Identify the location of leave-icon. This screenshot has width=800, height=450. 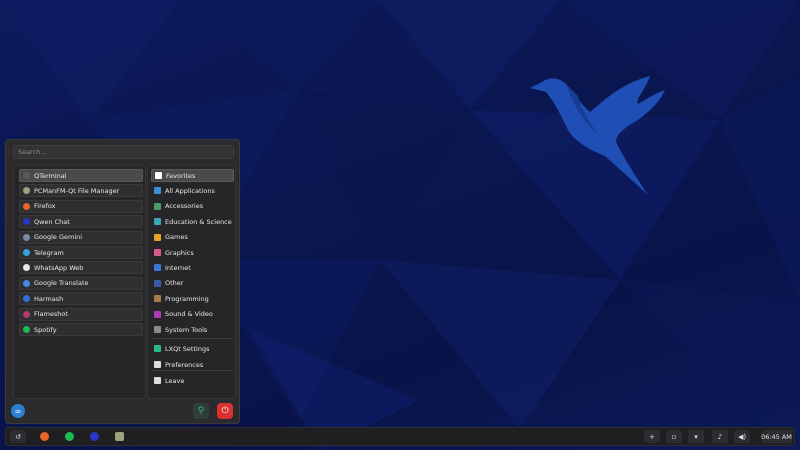
(157, 380).